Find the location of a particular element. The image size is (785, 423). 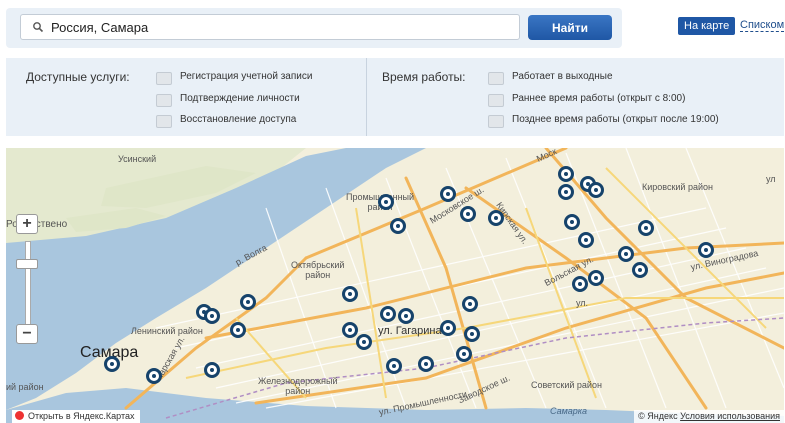

copyright: © Яндекс Условия использования is located at coordinates (709, 416).